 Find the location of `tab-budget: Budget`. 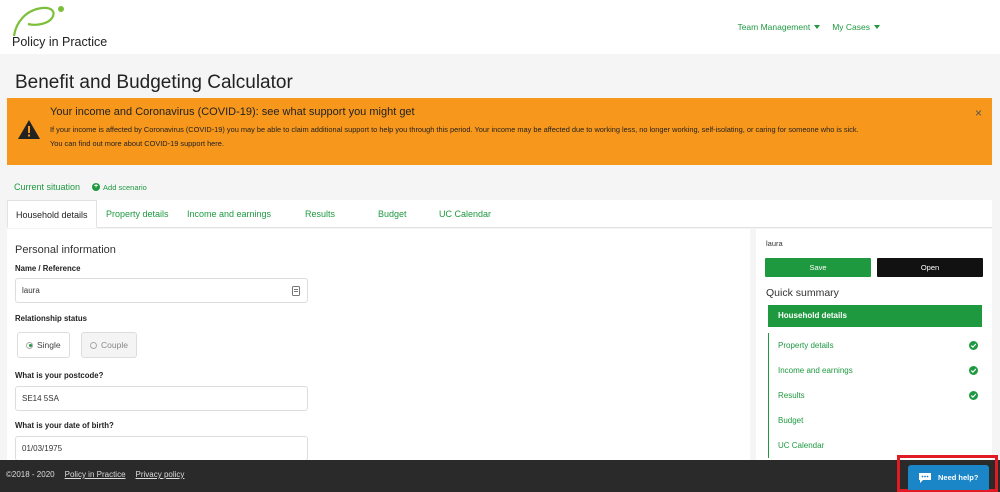

tab-budget: Budget is located at coordinates (392, 214).